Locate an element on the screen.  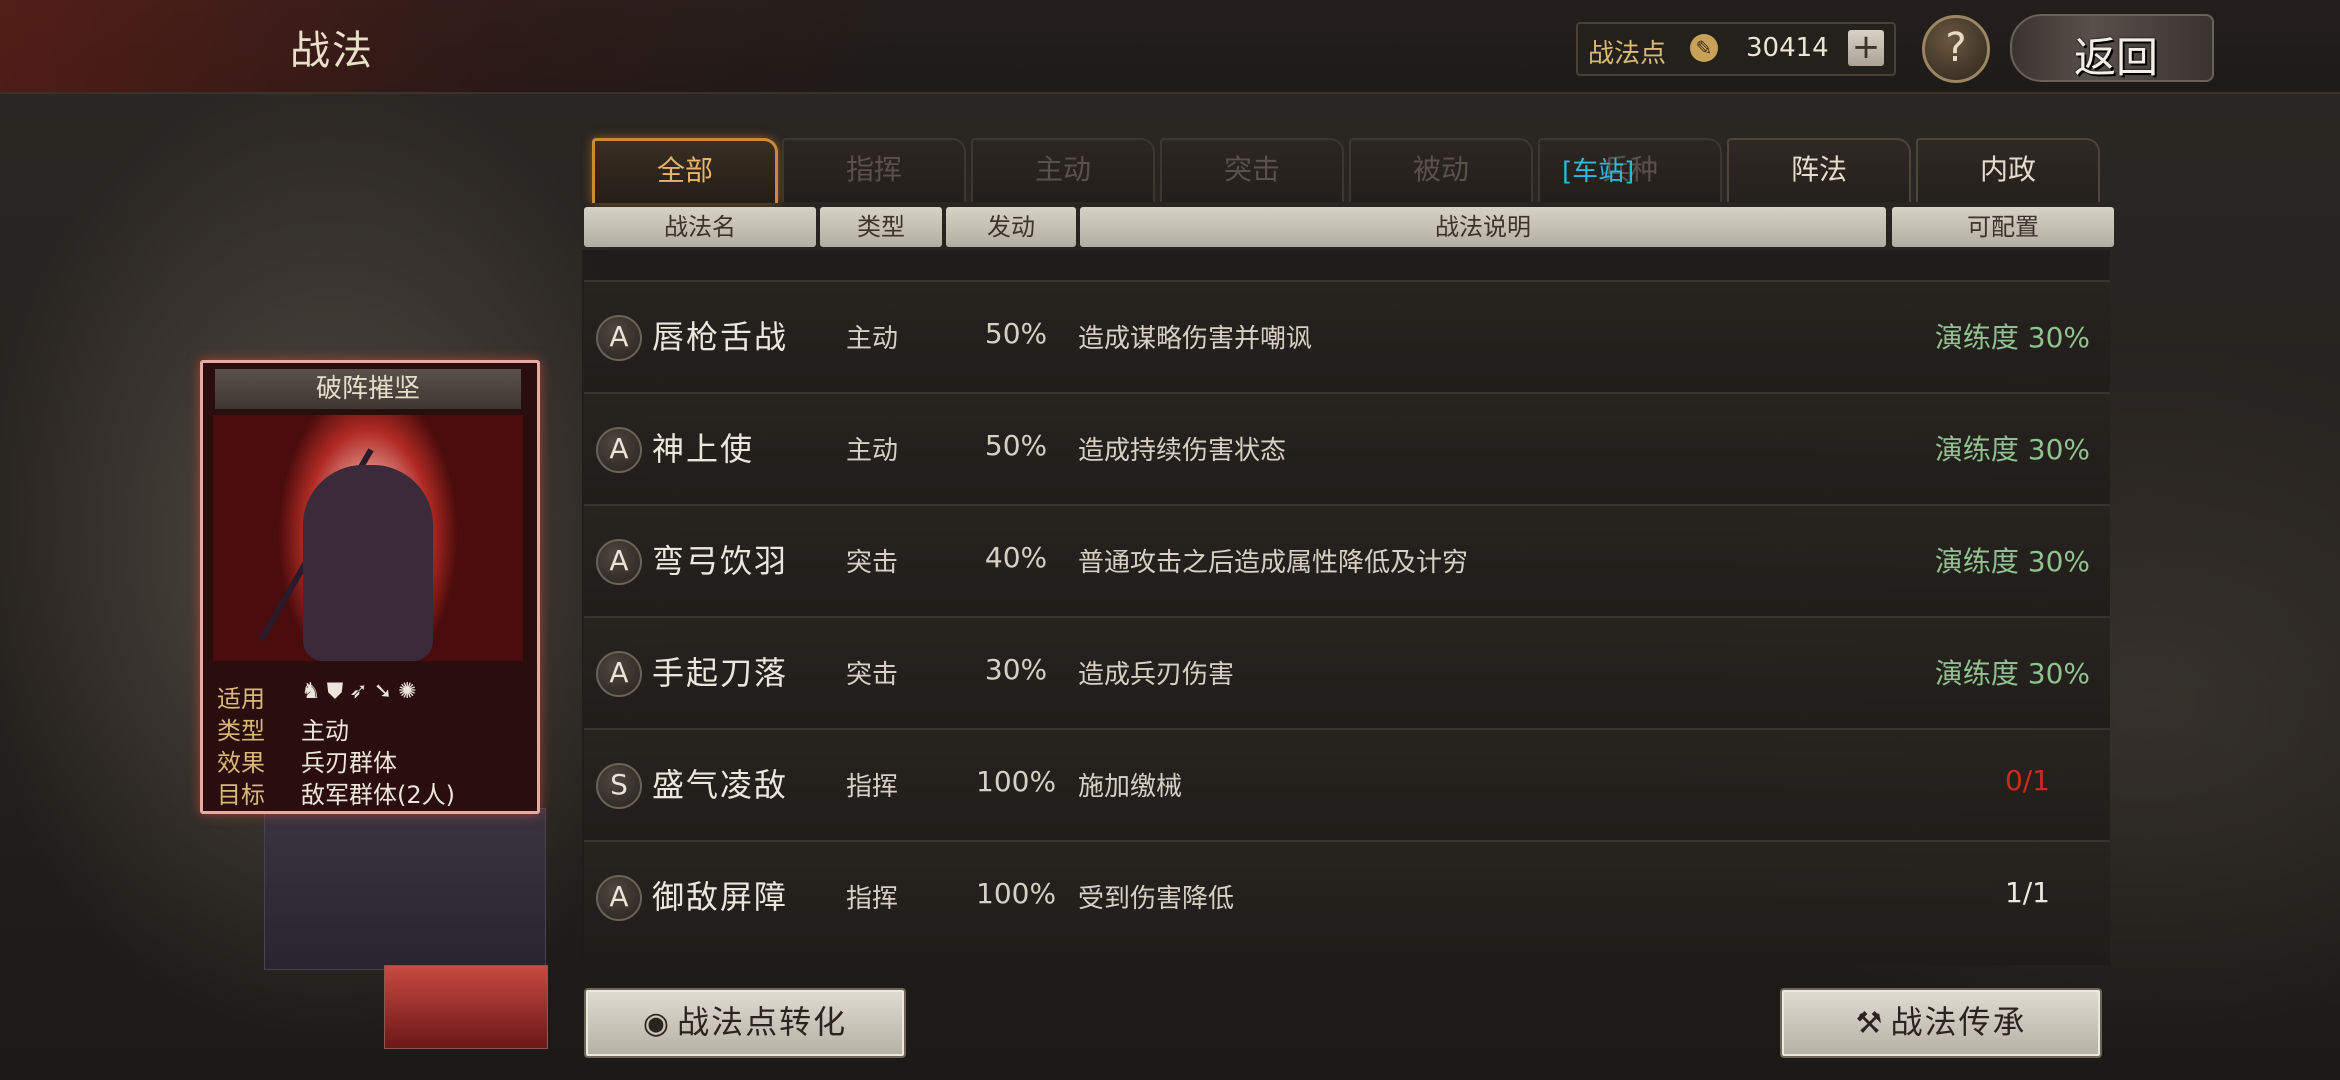
card-value: 兵刃群体 is located at coordinates (349, 763).